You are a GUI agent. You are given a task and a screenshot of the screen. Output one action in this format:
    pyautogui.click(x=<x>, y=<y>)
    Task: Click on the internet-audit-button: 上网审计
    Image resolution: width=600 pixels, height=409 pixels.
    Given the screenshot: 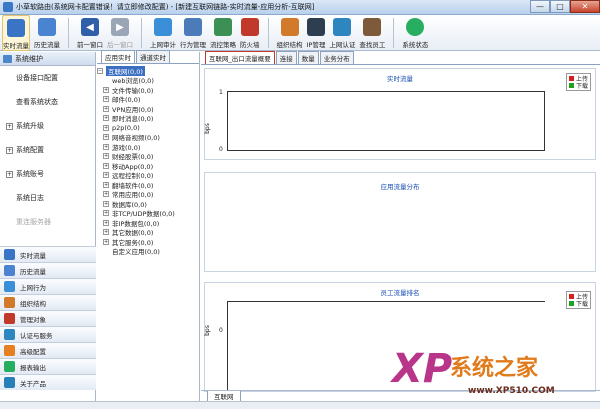 What is the action you would take?
    pyautogui.click(x=163, y=33)
    